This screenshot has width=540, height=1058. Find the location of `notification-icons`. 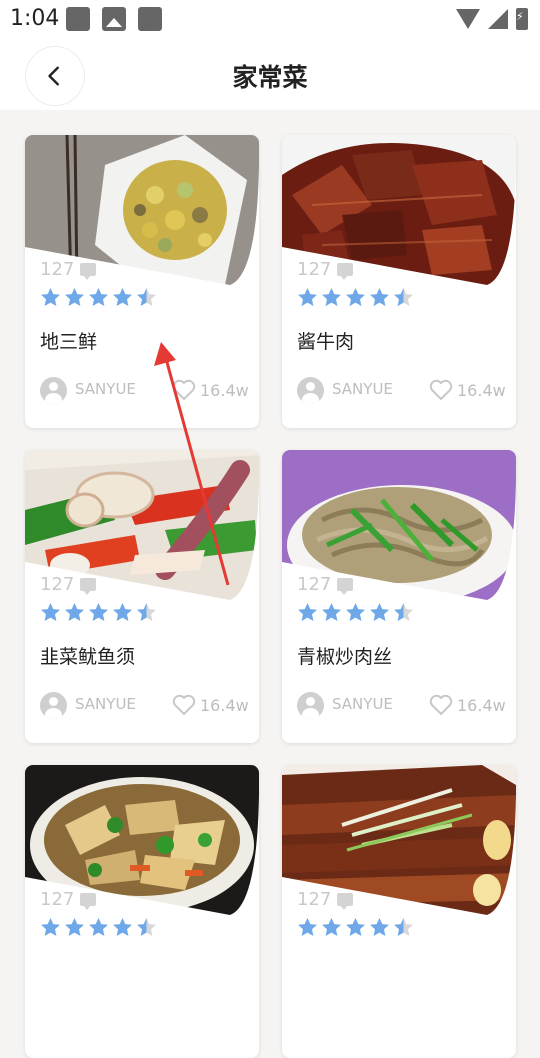

notification-icons is located at coordinates (114, 19).